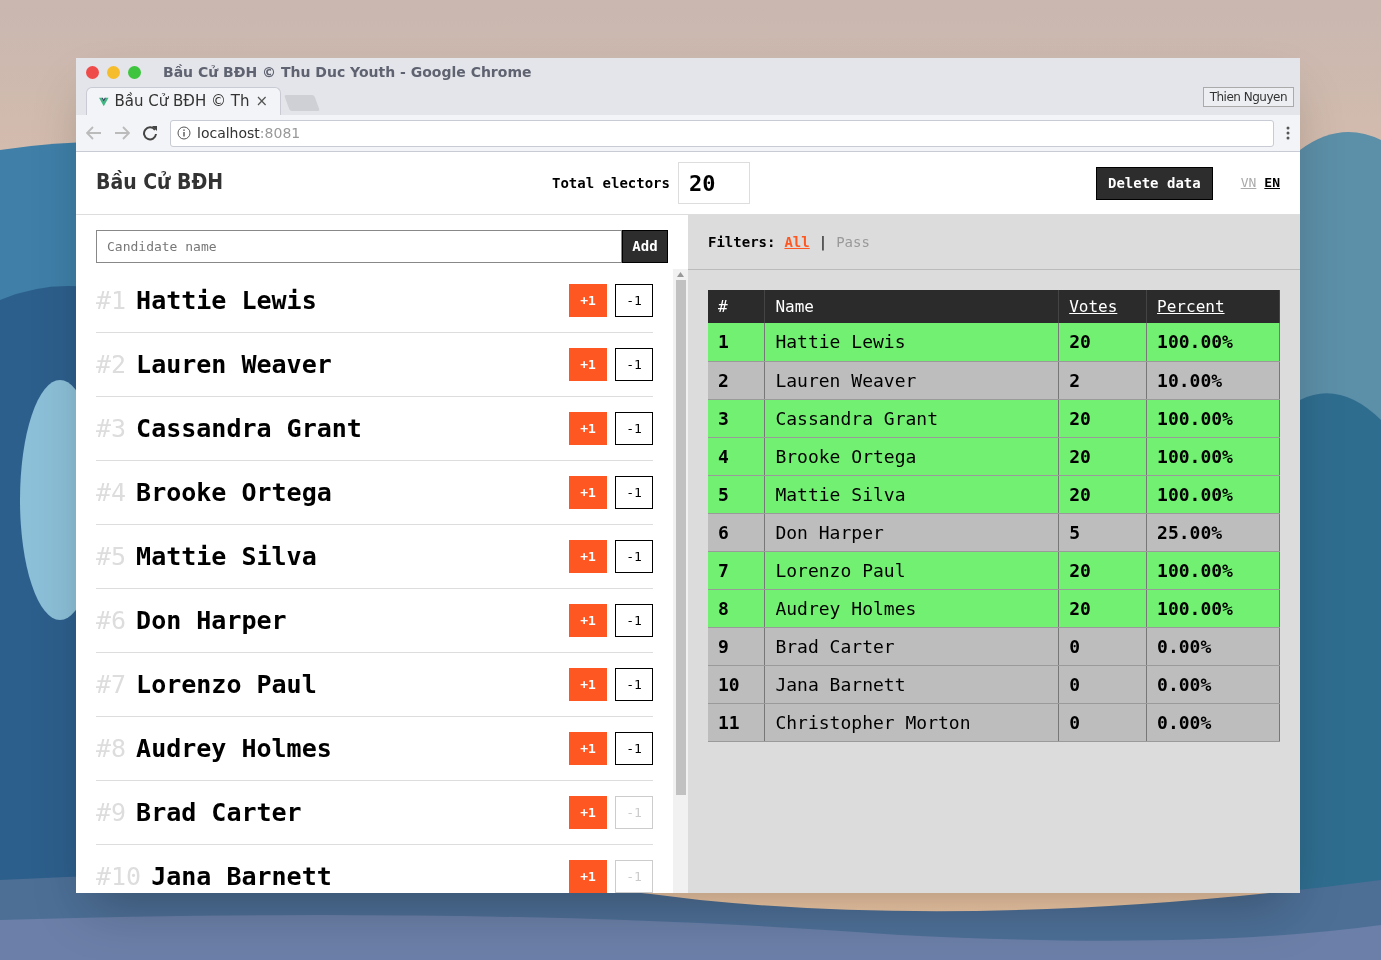 The width and height of the screenshot is (1381, 960). Describe the element at coordinates (645, 246) in the screenshot. I see `add-button: Add` at that location.